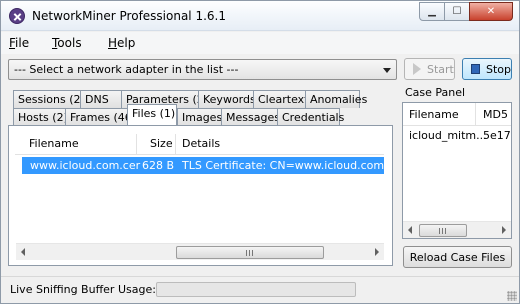 The height and width of the screenshot is (304, 520). I want to click on reload-case-files-button: Reload Case Files, so click(457, 257).